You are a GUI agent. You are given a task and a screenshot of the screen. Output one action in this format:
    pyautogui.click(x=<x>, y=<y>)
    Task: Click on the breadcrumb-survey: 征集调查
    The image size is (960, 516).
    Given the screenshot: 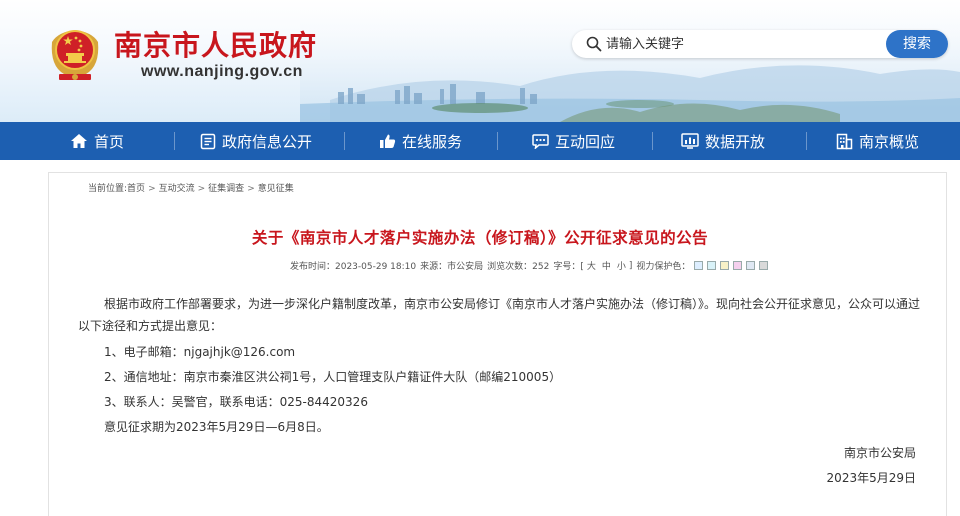 What is the action you would take?
    pyautogui.click(x=226, y=189)
    